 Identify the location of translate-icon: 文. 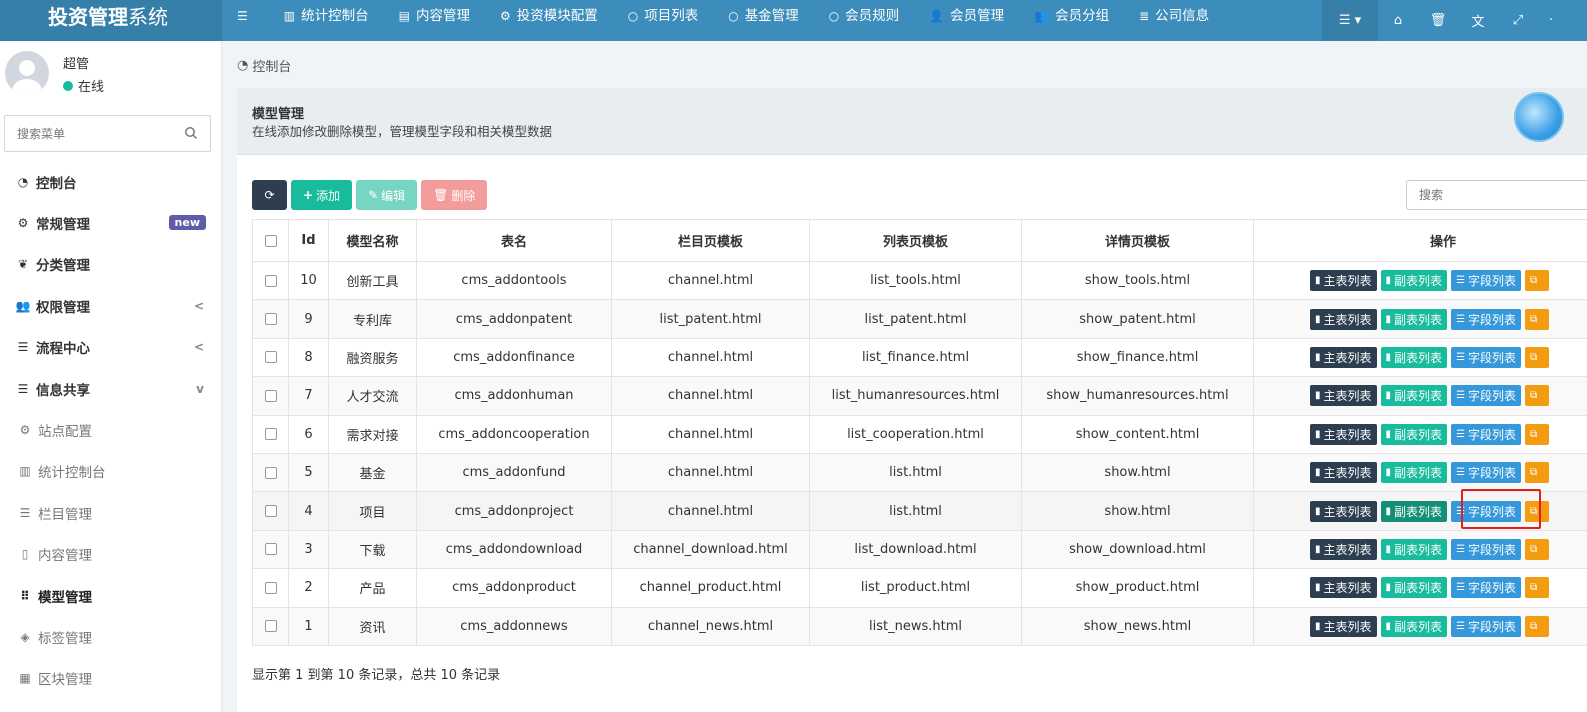
(1478, 20).